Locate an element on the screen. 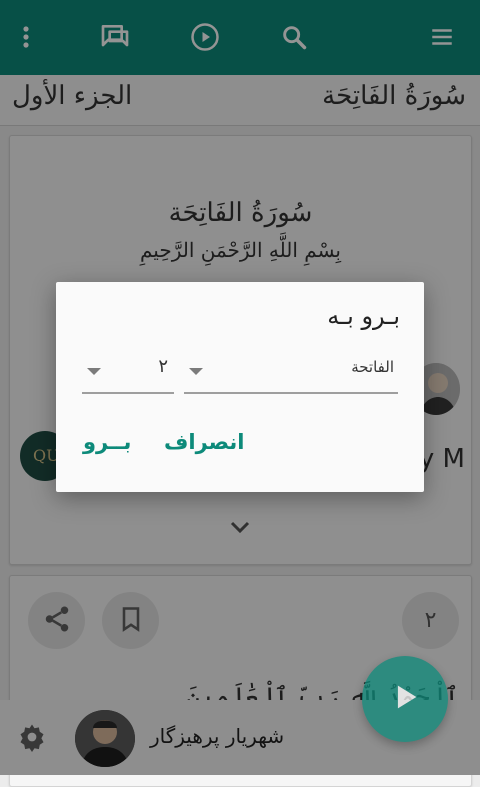 This screenshot has width=480, height=787. ayah-select: ۲ is located at coordinates (128, 374).